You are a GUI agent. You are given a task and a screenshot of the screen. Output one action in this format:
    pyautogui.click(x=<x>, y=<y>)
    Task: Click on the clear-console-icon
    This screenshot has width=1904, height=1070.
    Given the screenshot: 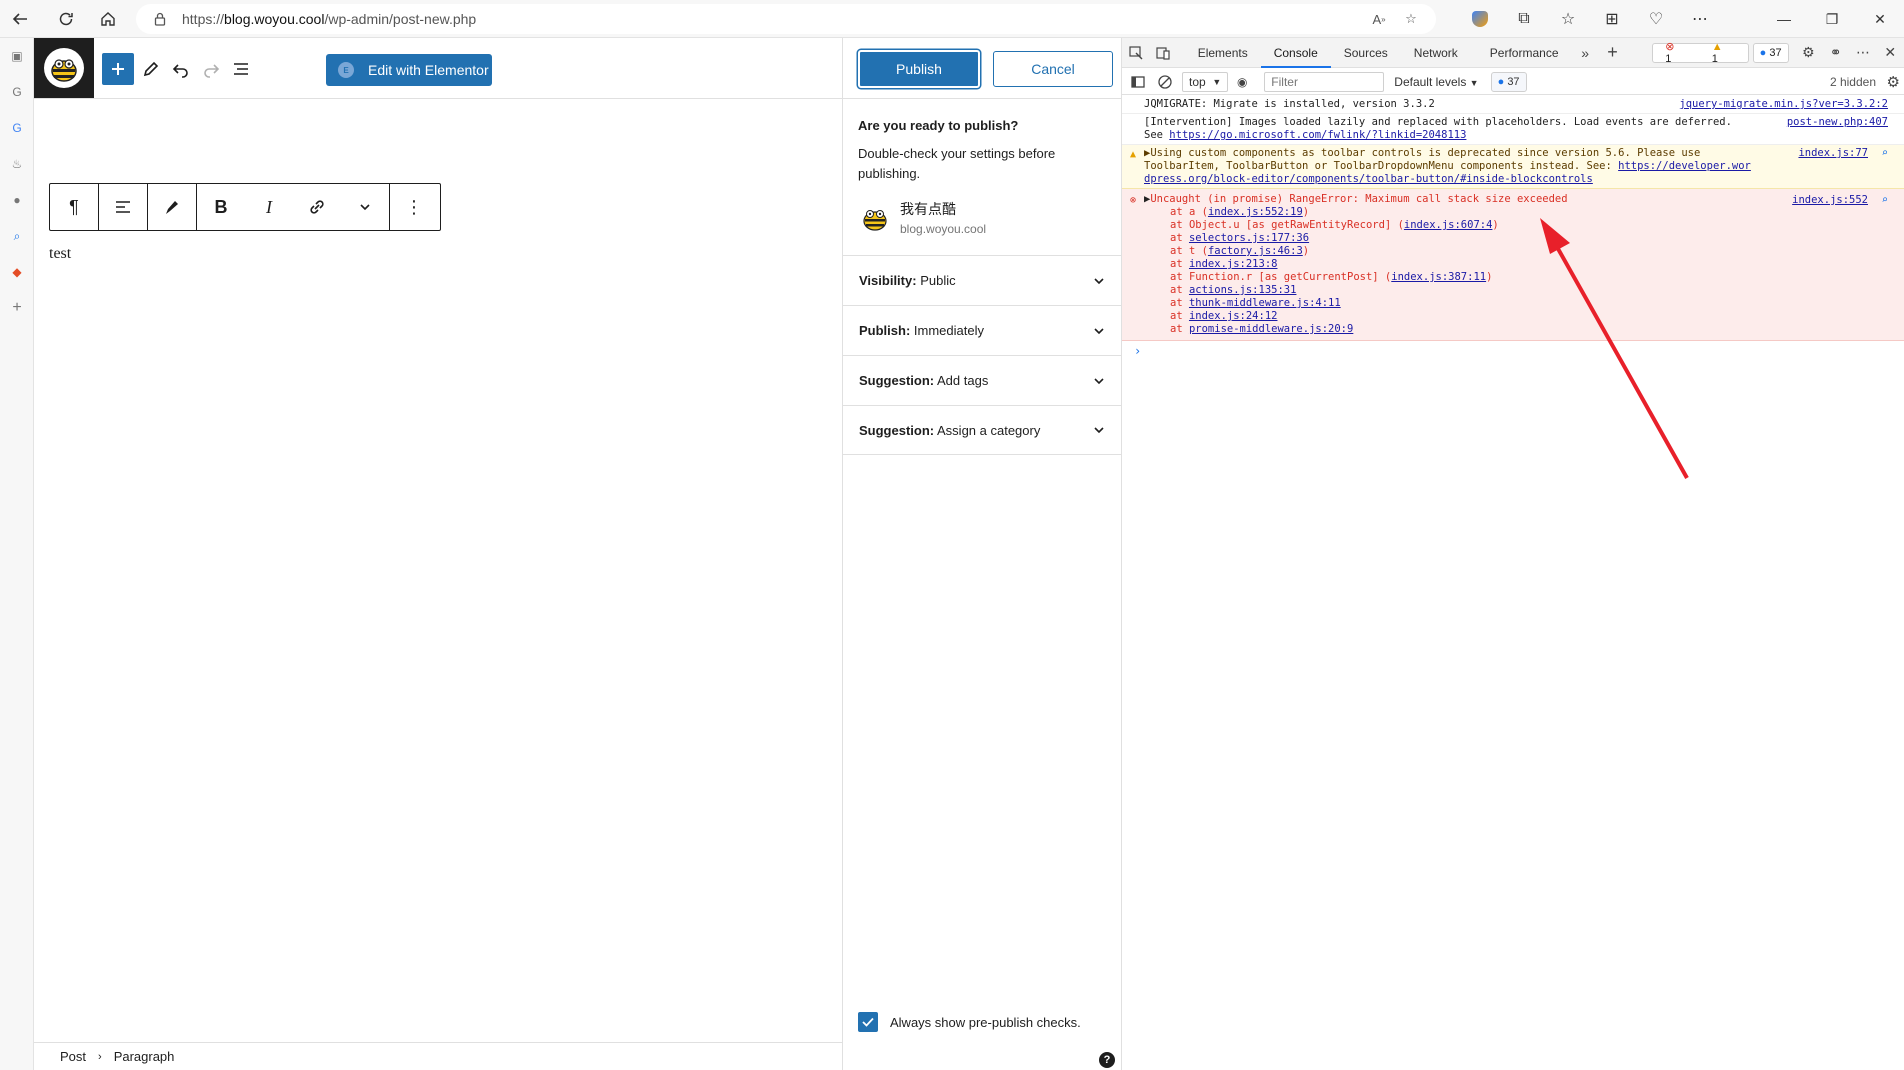 What is the action you would take?
    pyautogui.click(x=1165, y=82)
    